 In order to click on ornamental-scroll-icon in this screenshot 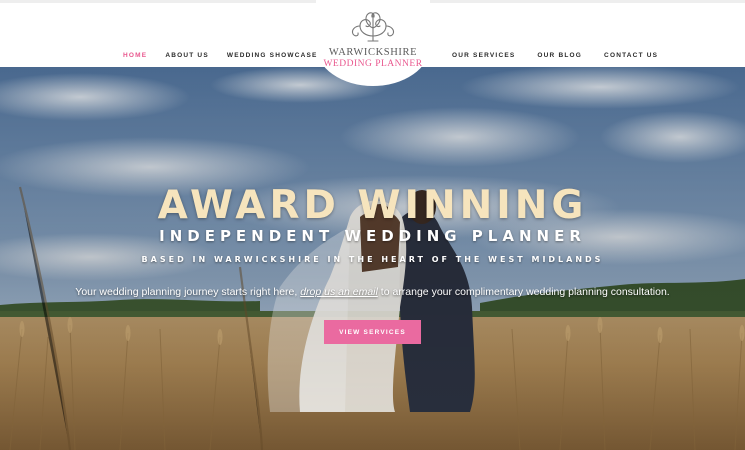, I will do `click(373, 27)`.